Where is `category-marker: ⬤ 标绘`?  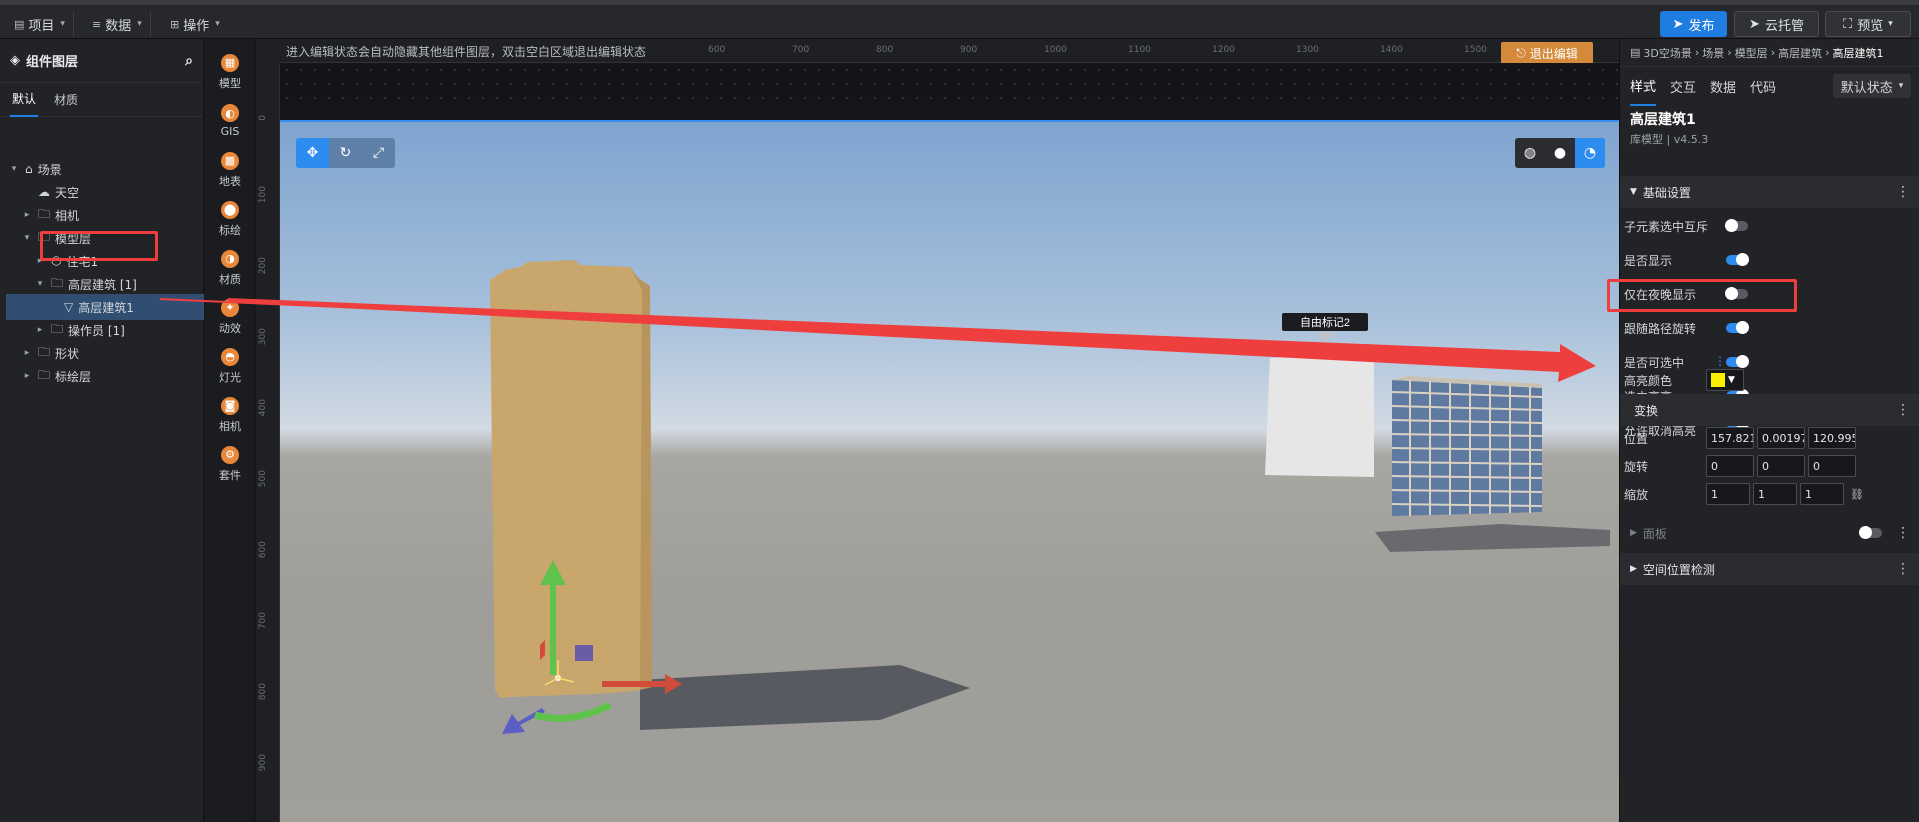 category-marker: ⬤ 标绘 is located at coordinates (230, 219).